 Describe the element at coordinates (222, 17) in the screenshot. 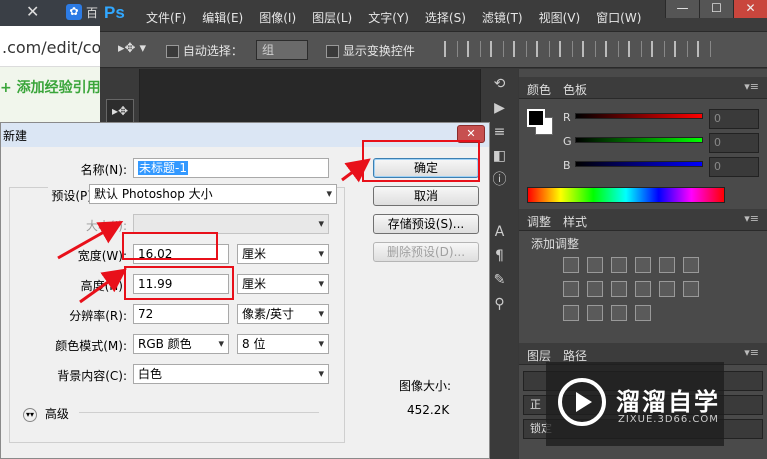

I see `menu-edit: 编辑(E)` at that location.